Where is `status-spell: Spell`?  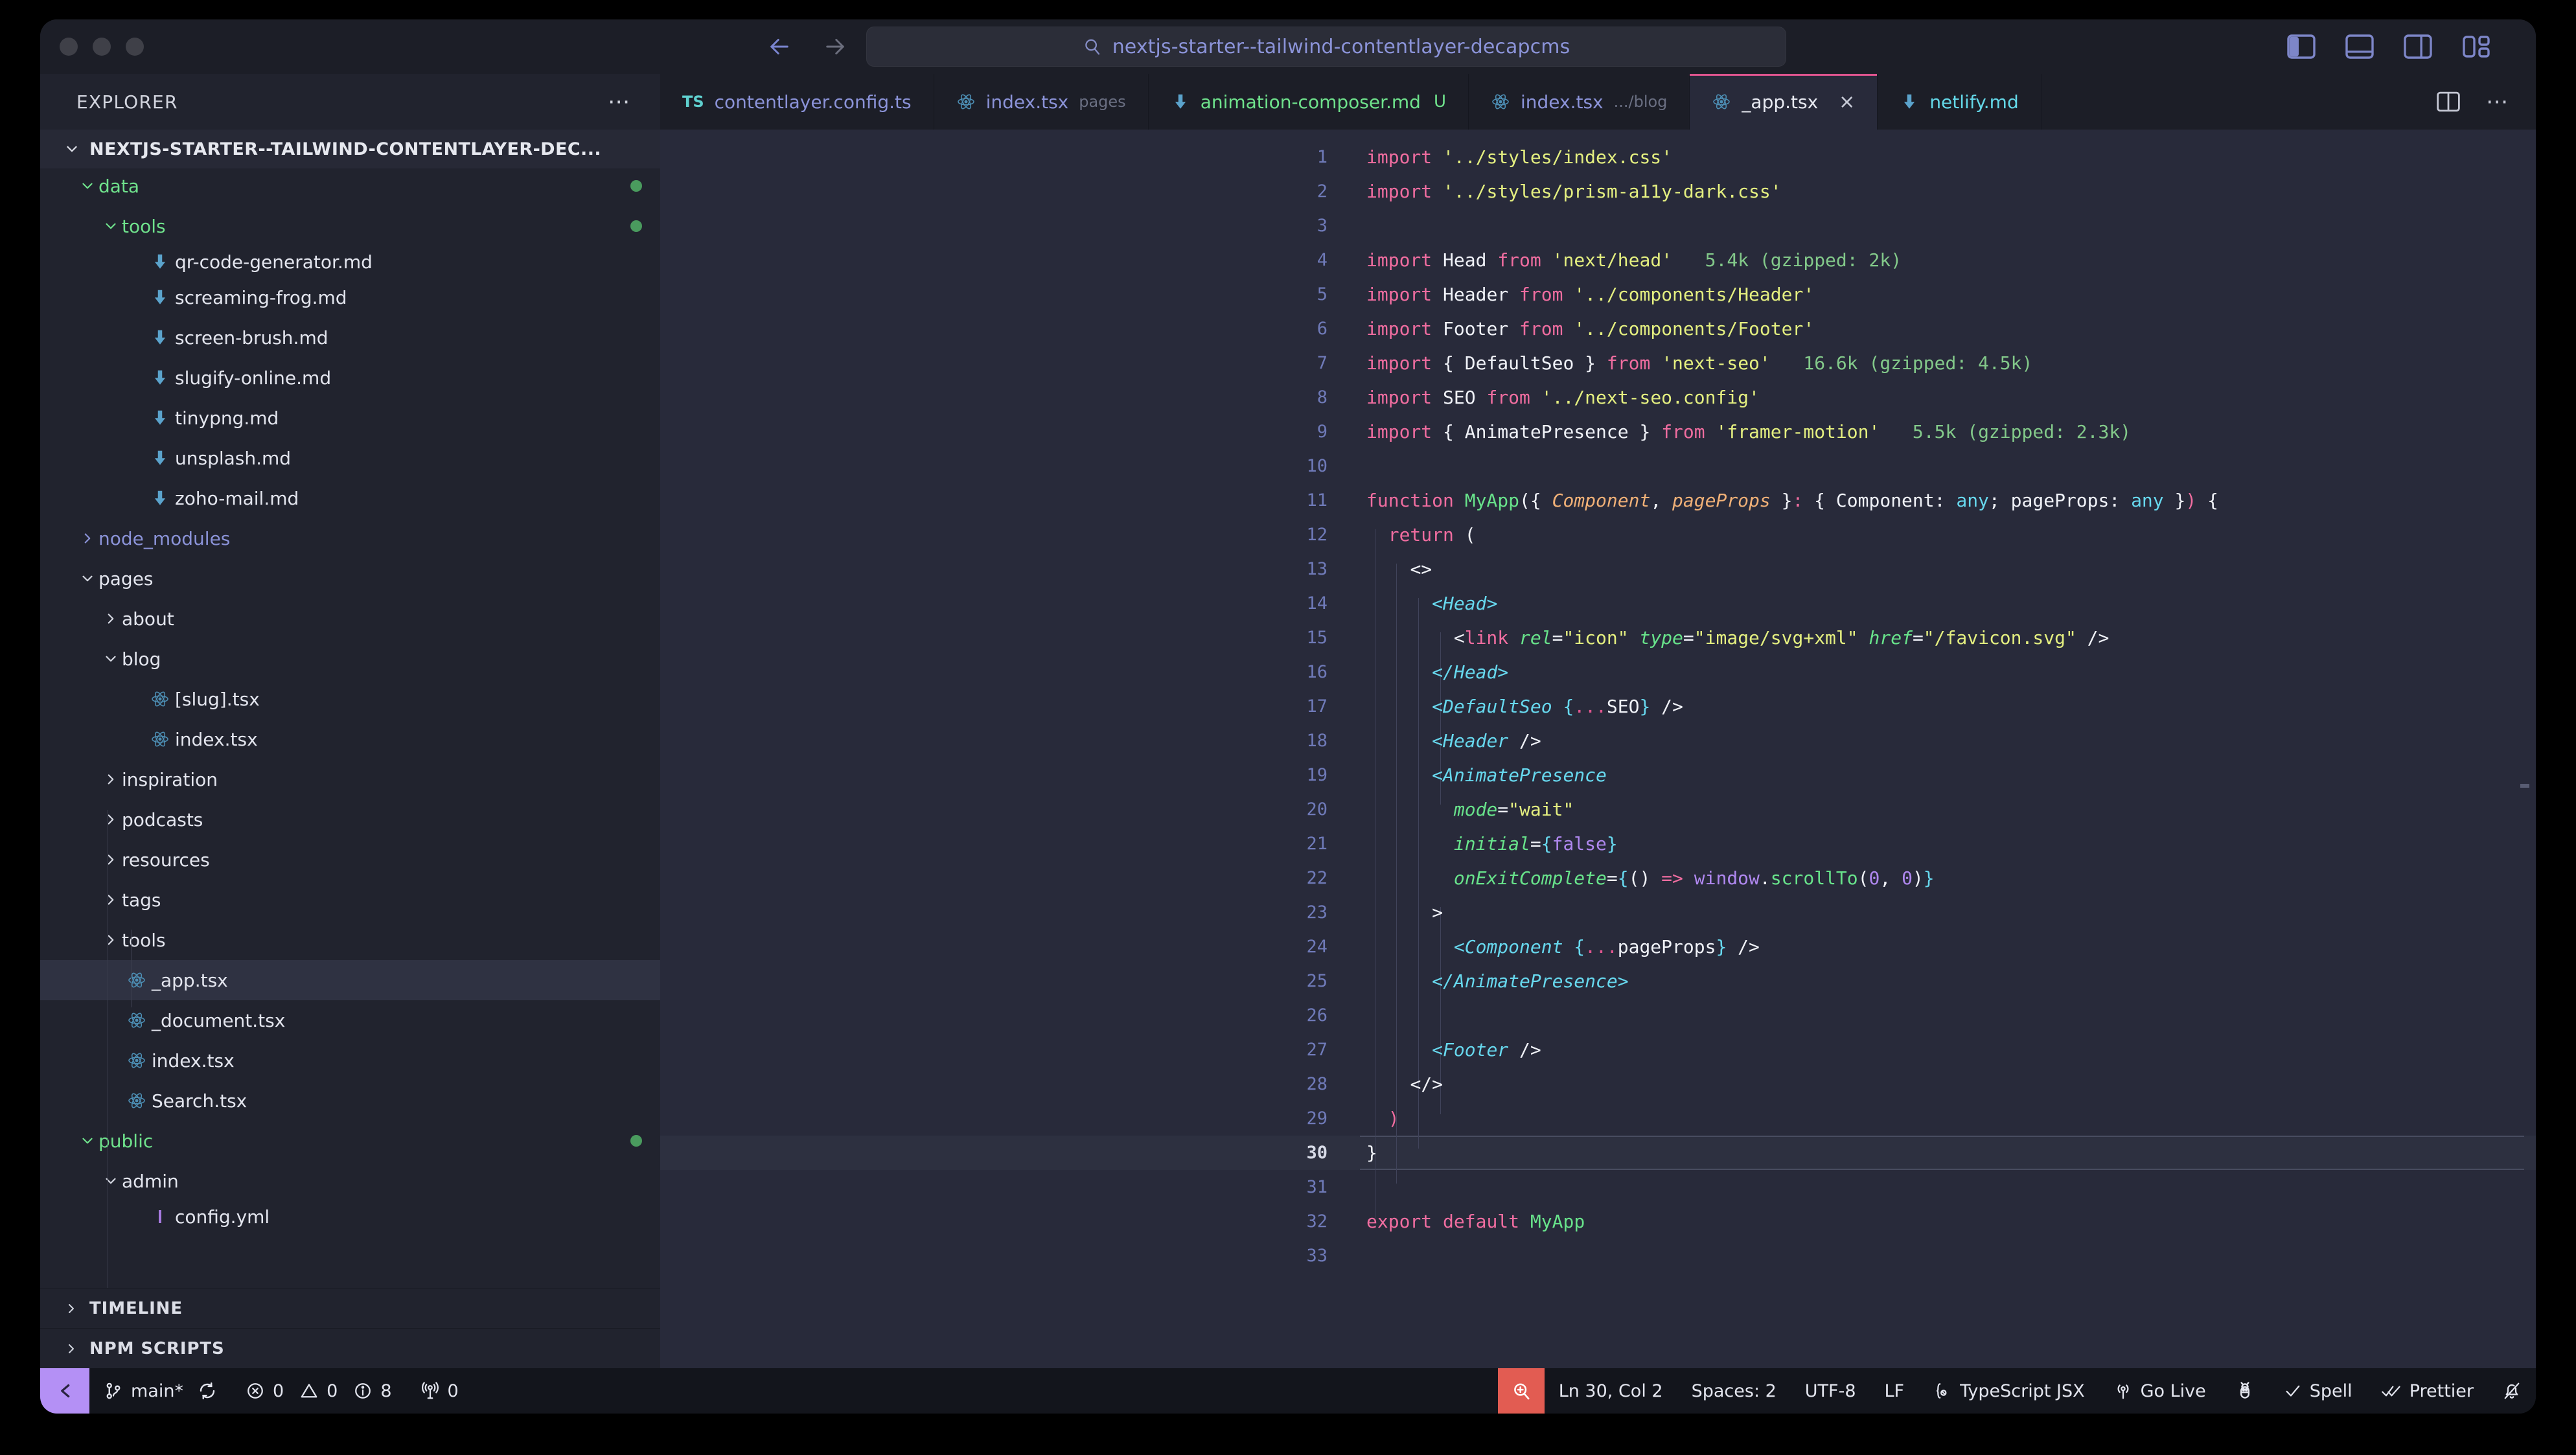
status-spell: Spell is located at coordinates (2318, 1391).